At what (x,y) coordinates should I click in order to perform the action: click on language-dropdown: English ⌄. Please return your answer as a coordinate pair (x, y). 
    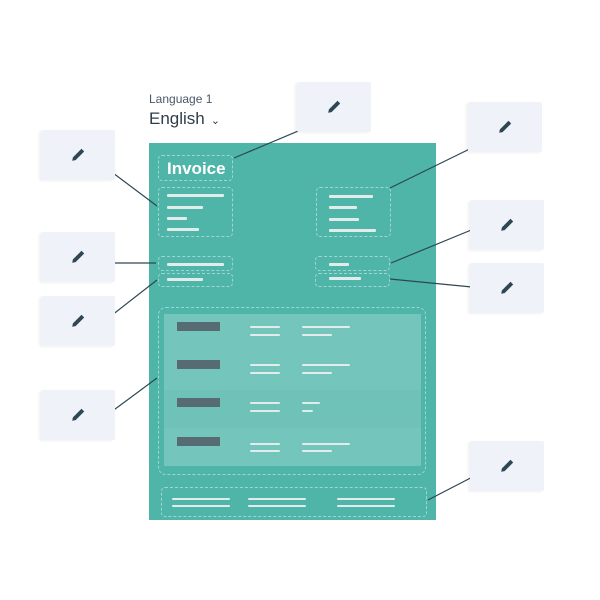
    Looking at the image, I should click on (184, 119).